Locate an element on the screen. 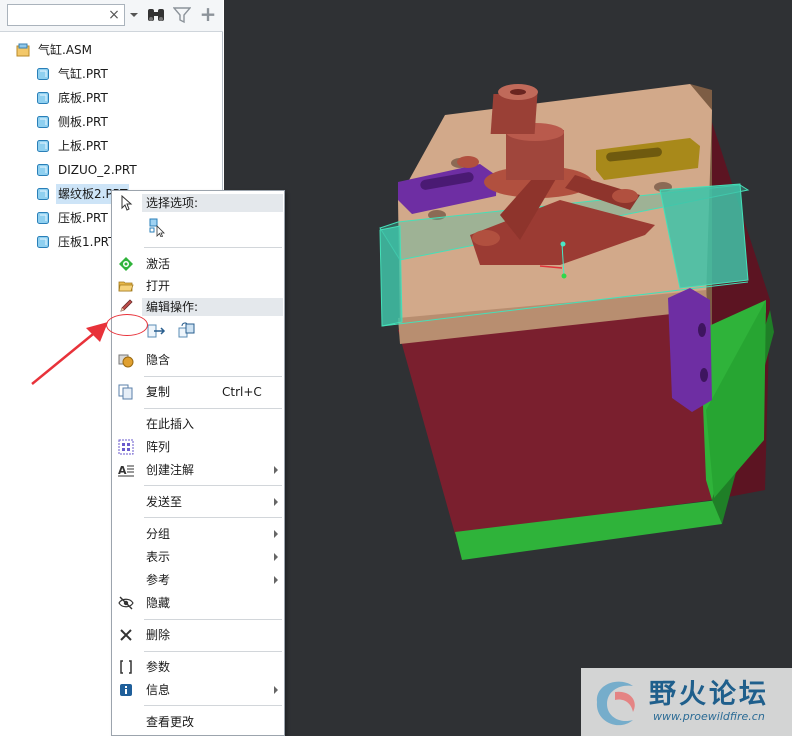  activate-icon is located at coordinates (126, 264).